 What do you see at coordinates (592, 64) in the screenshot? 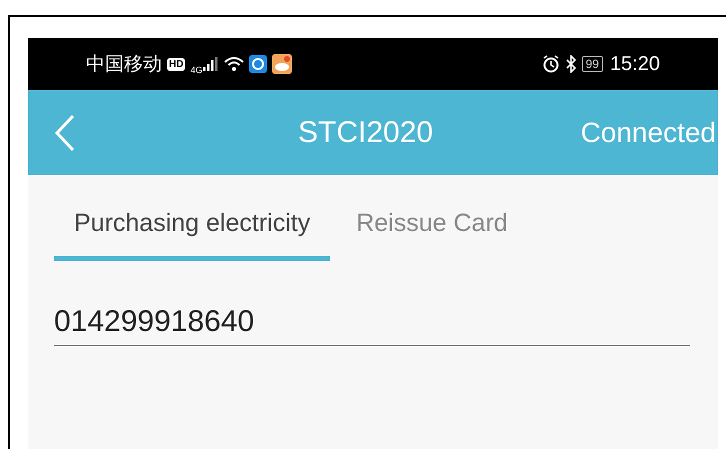
I see `battery-indicator: 99` at bounding box center [592, 64].